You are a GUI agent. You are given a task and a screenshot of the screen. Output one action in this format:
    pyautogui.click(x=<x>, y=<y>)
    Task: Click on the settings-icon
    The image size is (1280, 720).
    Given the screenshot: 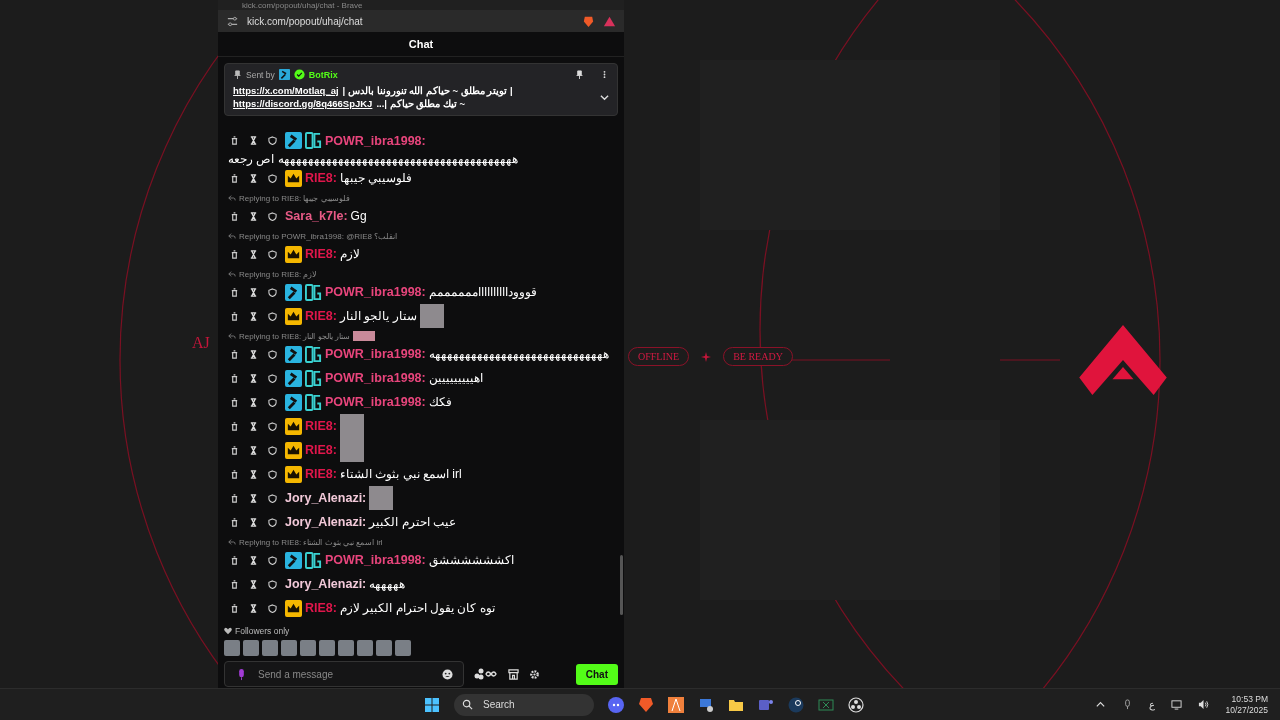 What is the action you would take?
    pyautogui.click(x=534, y=674)
    